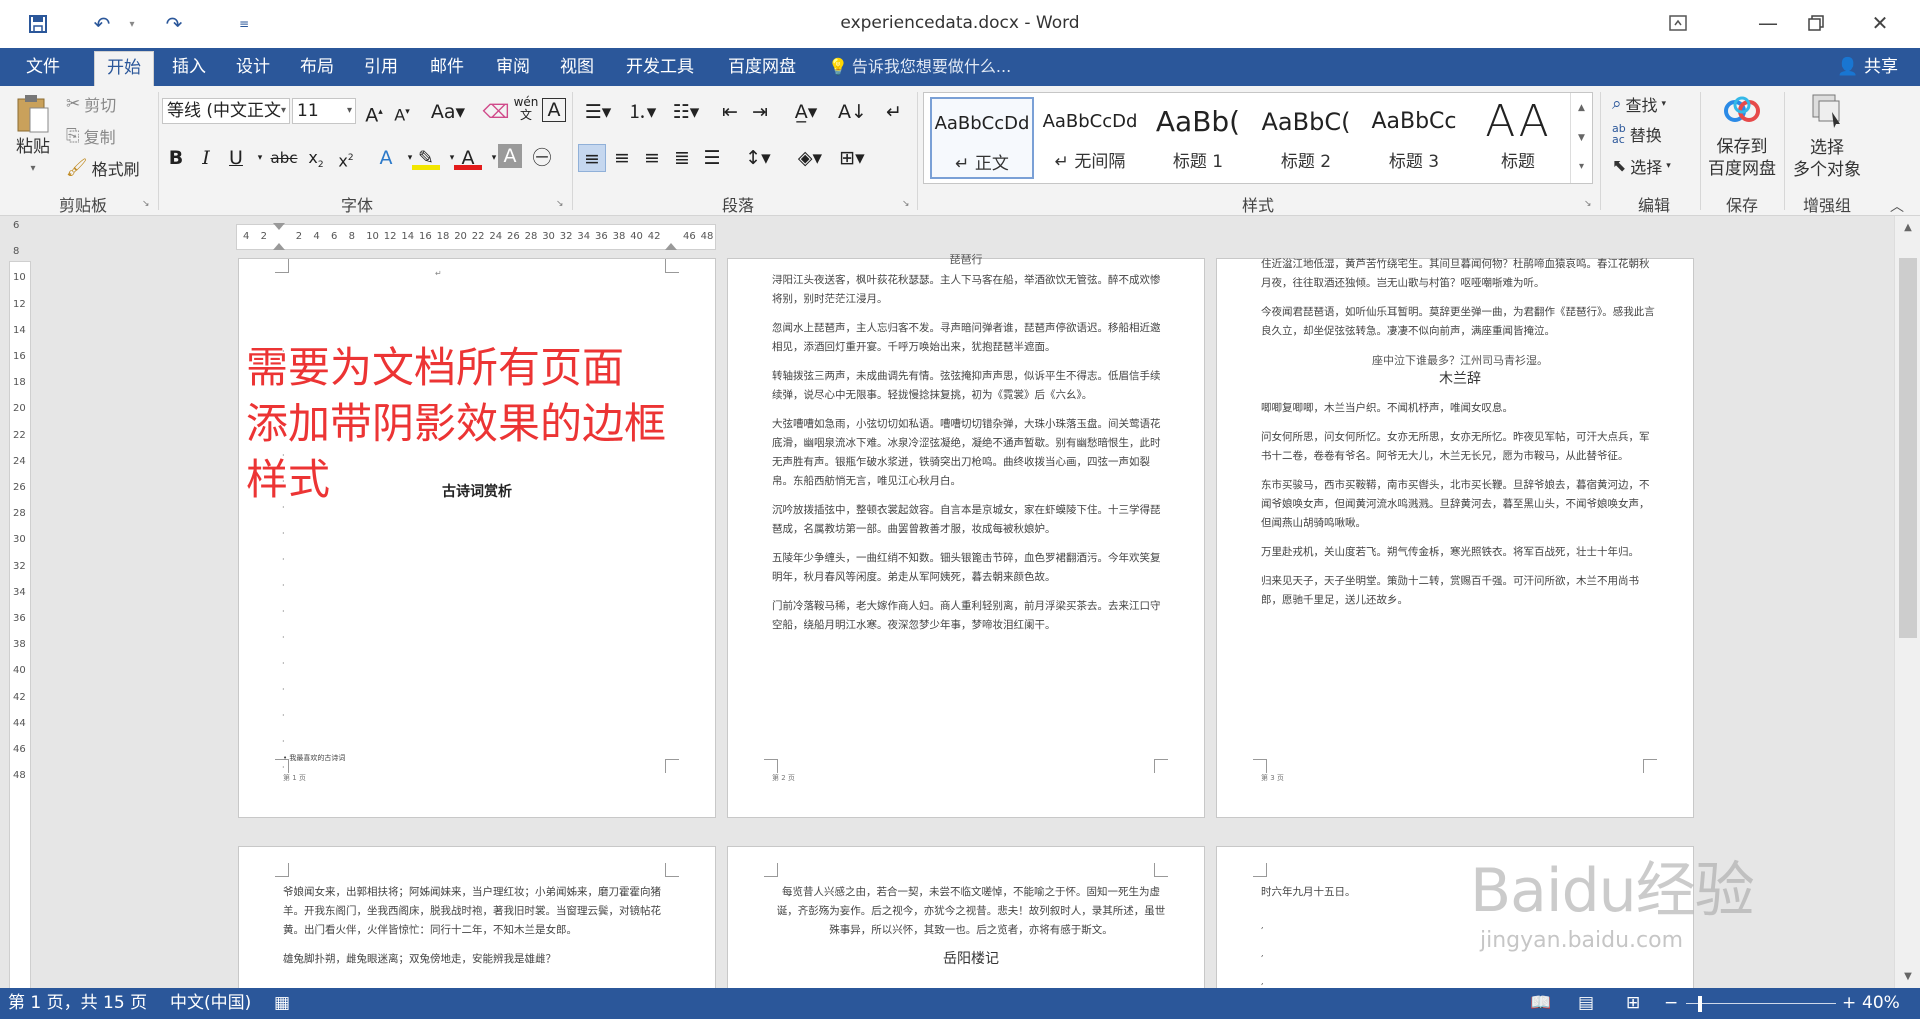 The height and width of the screenshot is (1019, 1920). I want to click on font-color-icon: A, so click(468, 157).